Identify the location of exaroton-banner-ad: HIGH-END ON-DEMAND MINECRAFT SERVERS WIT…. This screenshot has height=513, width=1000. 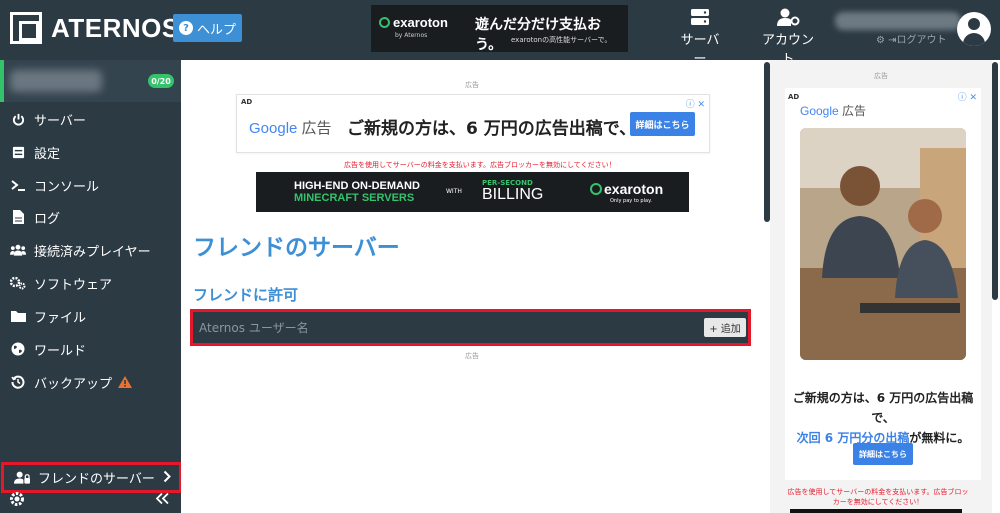
(472, 192).